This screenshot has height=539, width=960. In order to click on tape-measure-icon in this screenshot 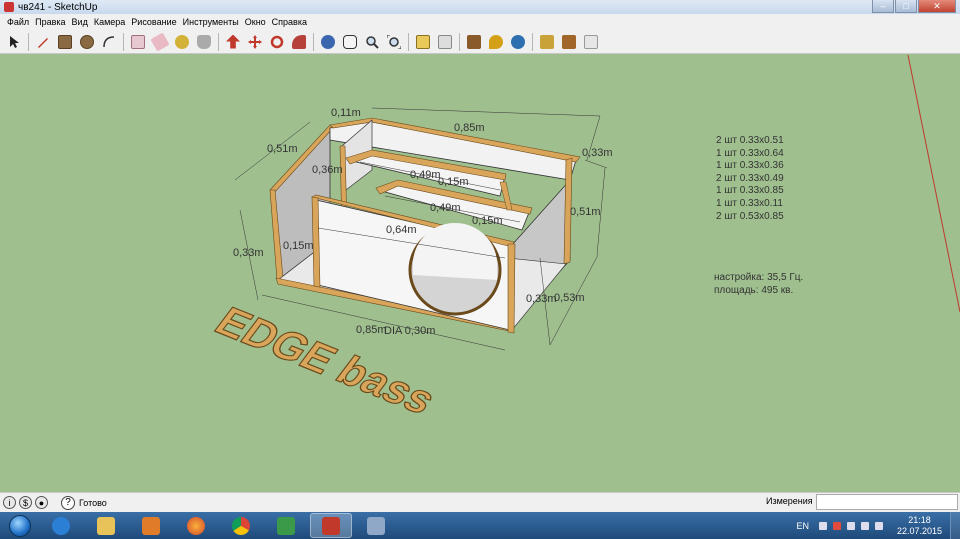, I will do `click(182, 41)`.